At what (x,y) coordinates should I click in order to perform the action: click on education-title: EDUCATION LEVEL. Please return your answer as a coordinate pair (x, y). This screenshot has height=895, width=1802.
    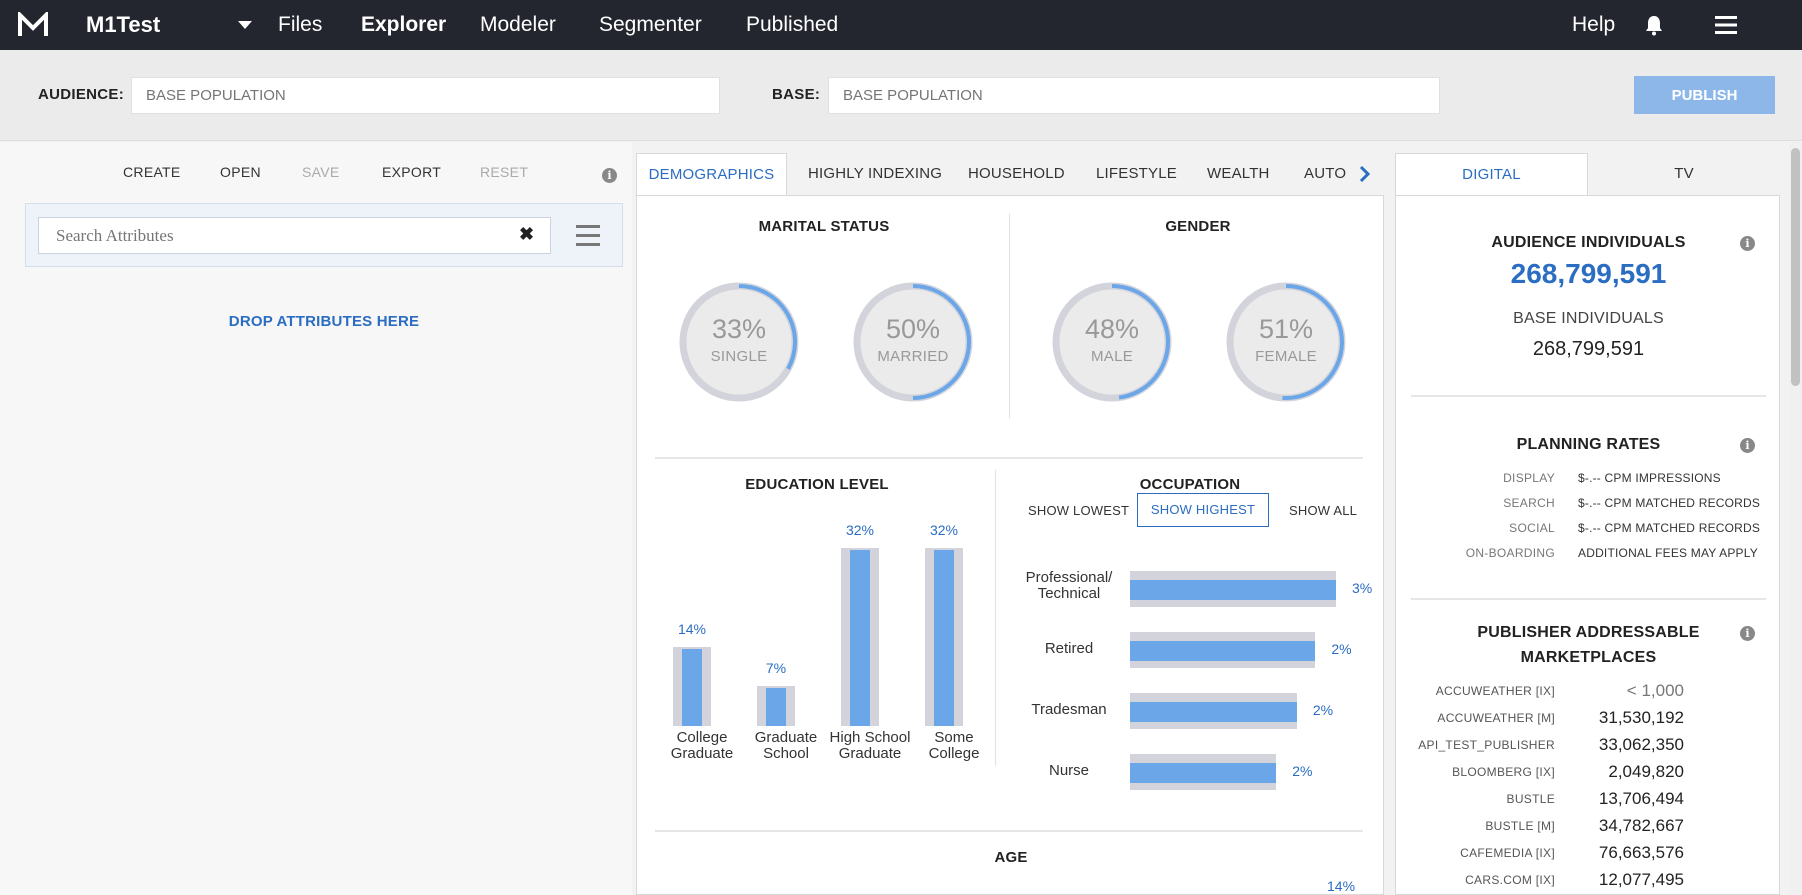
    Looking at the image, I should click on (817, 484).